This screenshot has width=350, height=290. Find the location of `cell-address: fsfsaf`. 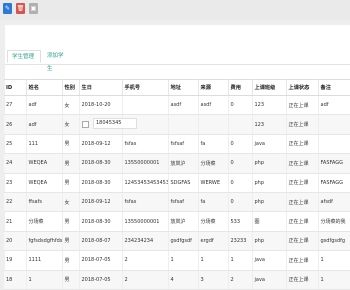

cell-address: fsfsaf is located at coordinates (183, 202).